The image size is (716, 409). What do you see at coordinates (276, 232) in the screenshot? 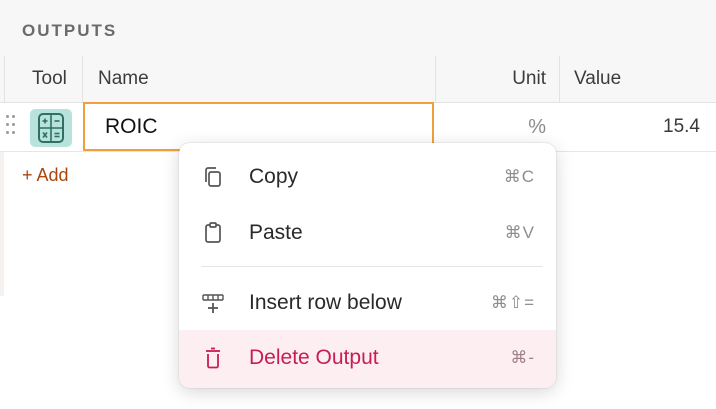
I see `menu-item-label: Paste` at bounding box center [276, 232].